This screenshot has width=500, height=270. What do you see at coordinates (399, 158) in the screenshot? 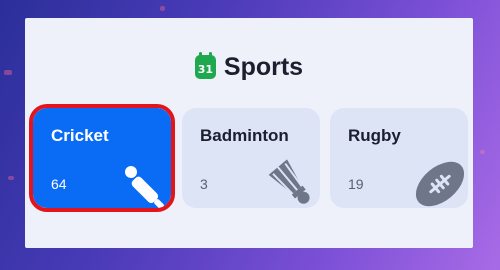
I see `sport-card-rugby: Rugby 19` at bounding box center [399, 158].